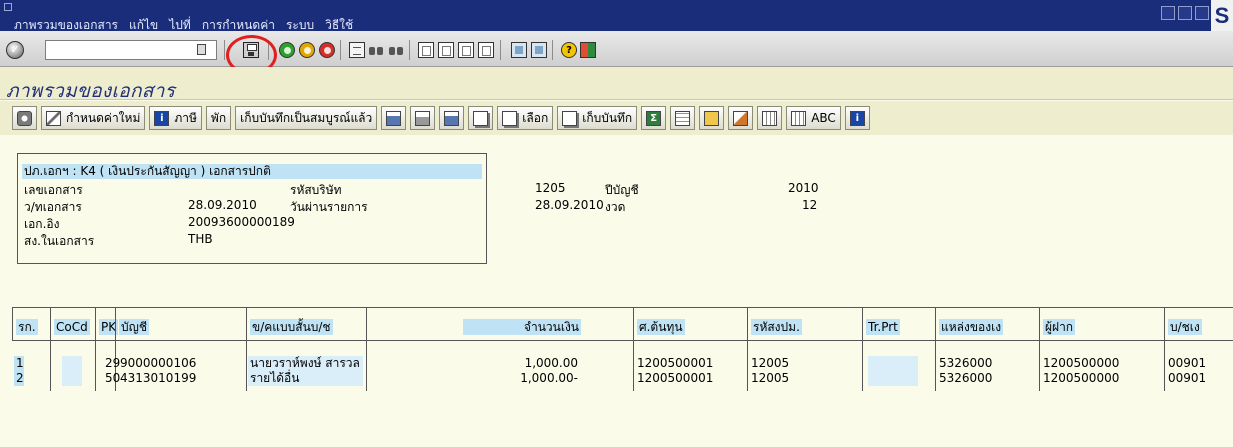 Image resolution: width=1233 pixels, height=447 pixels. What do you see at coordinates (1168, 13) in the screenshot?
I see `minimize-icon` at bounding box center [1168, 13].